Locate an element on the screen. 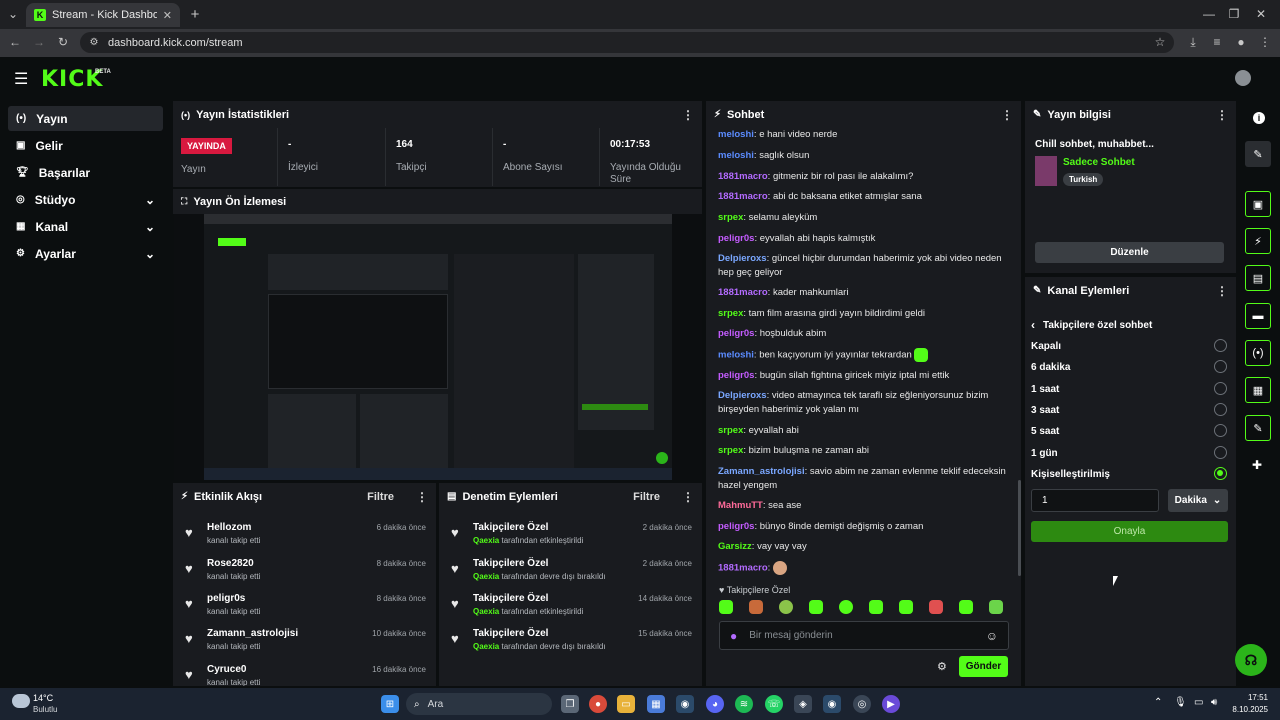 The width and height of the screenshot is (1280, 720). hamburger-menu-icon: ☰ is located at coordinates (21, 79).